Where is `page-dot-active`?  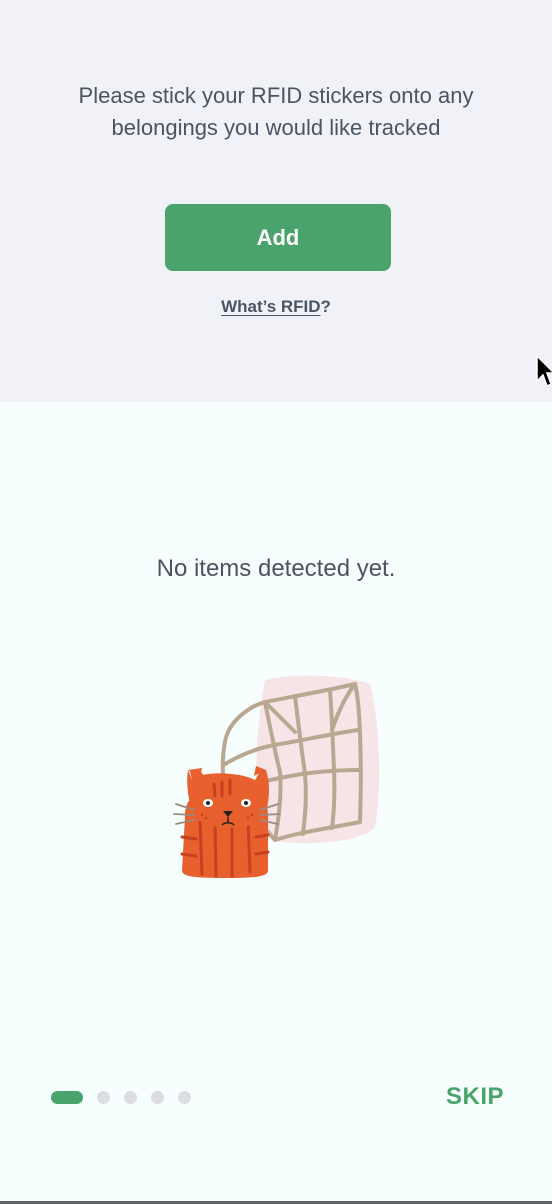
page-dot-active is located at coordinates (67, 1097).